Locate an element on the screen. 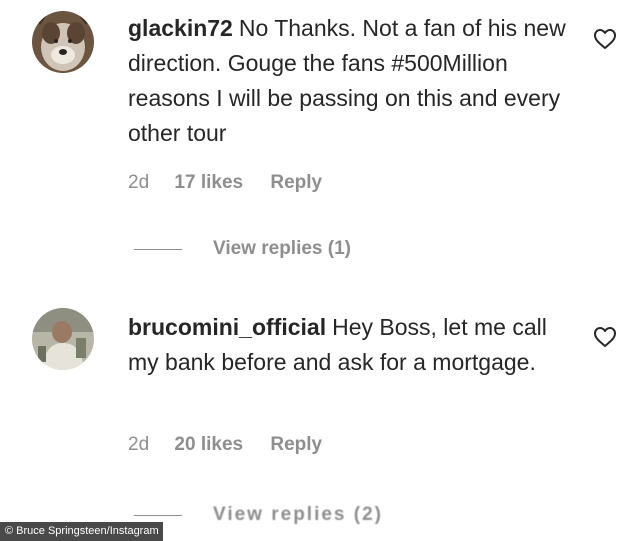 The height and width of the screenshot is (541, 634). avatar is located at coordinates (63, 339).